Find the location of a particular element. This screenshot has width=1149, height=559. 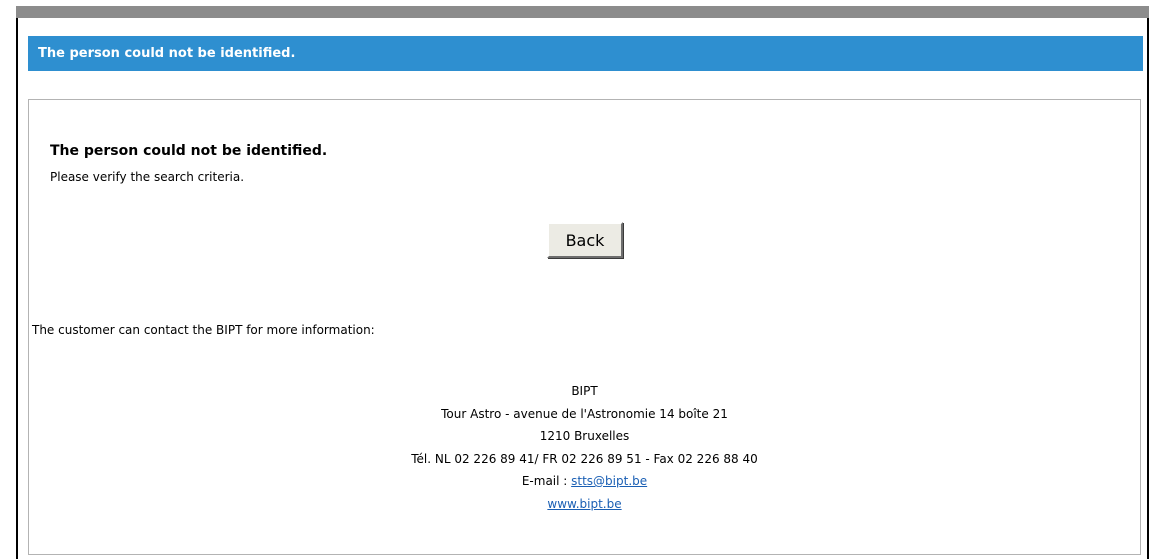

city: 1210 Bruxelles is located at coordinates (584, 436).